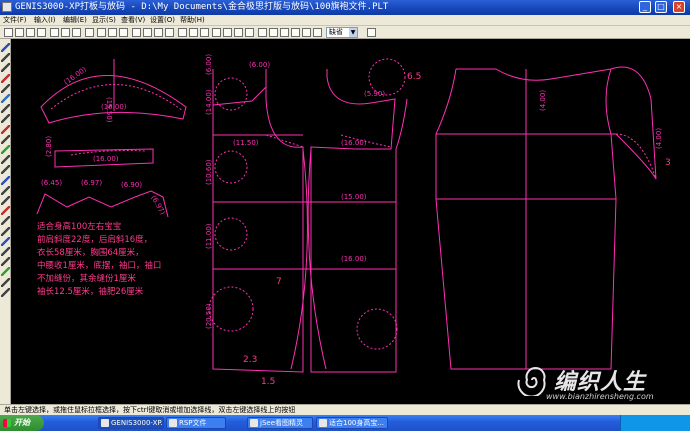  What do you see at coordinates (5, 292) in the screenshot?
I see `join-tool-icon` at bounding box center [5, 292].